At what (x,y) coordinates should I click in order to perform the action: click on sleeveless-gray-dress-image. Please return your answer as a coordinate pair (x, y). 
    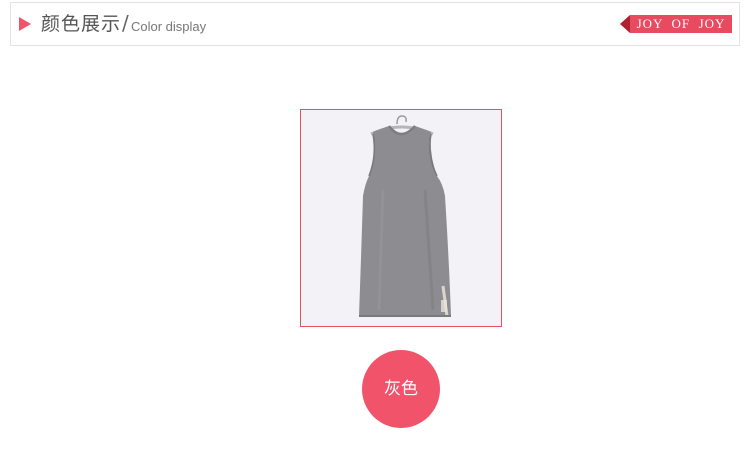
    Looking at the image, I should click on (401, 218).